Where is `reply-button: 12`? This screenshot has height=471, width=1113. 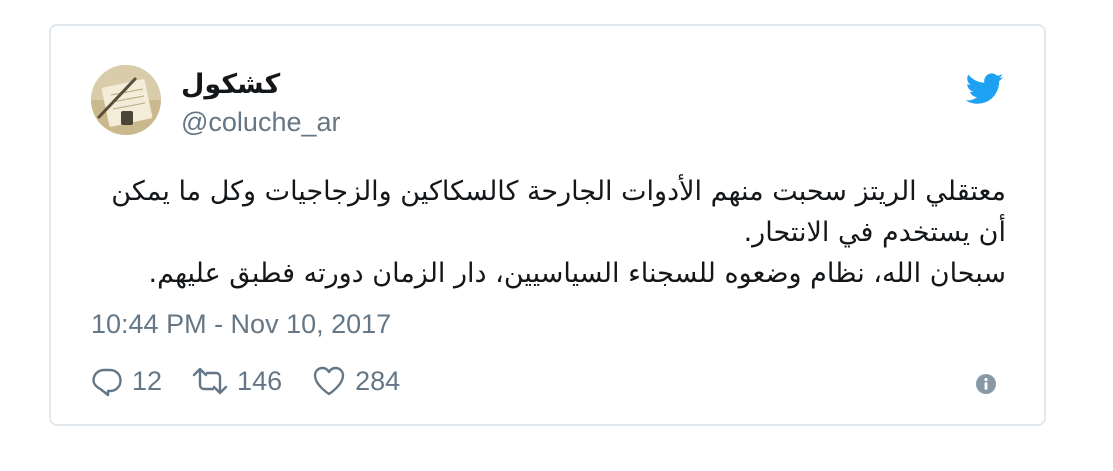 reply-button: 12 is located at coordinates (126, 381).